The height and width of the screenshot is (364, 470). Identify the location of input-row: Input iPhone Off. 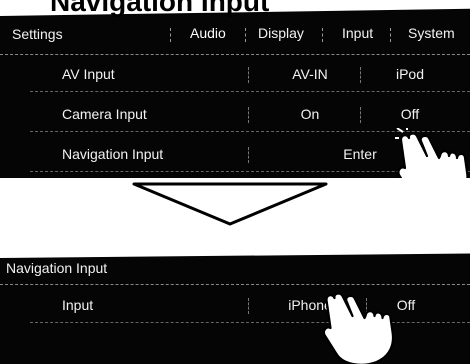
(250, 306).